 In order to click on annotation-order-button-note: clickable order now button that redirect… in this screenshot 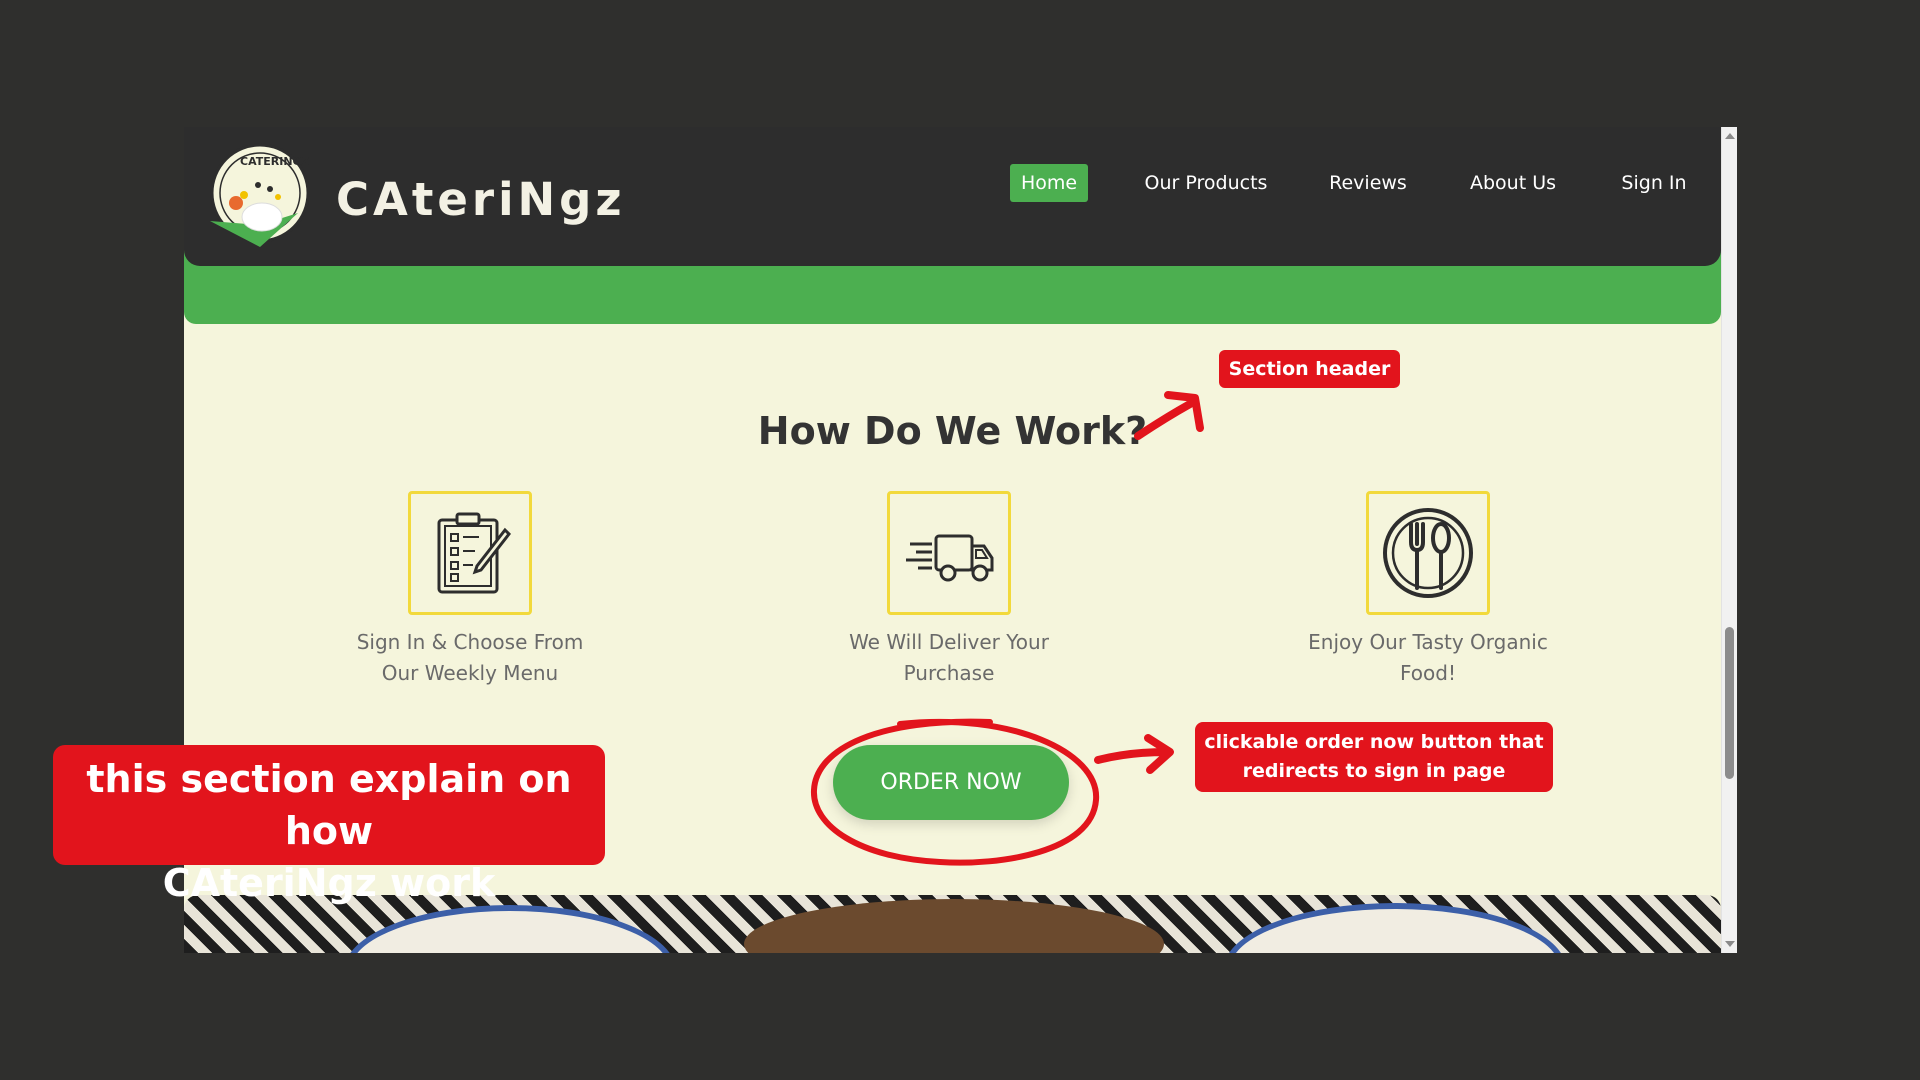, I will do `click(1374, 757)`.